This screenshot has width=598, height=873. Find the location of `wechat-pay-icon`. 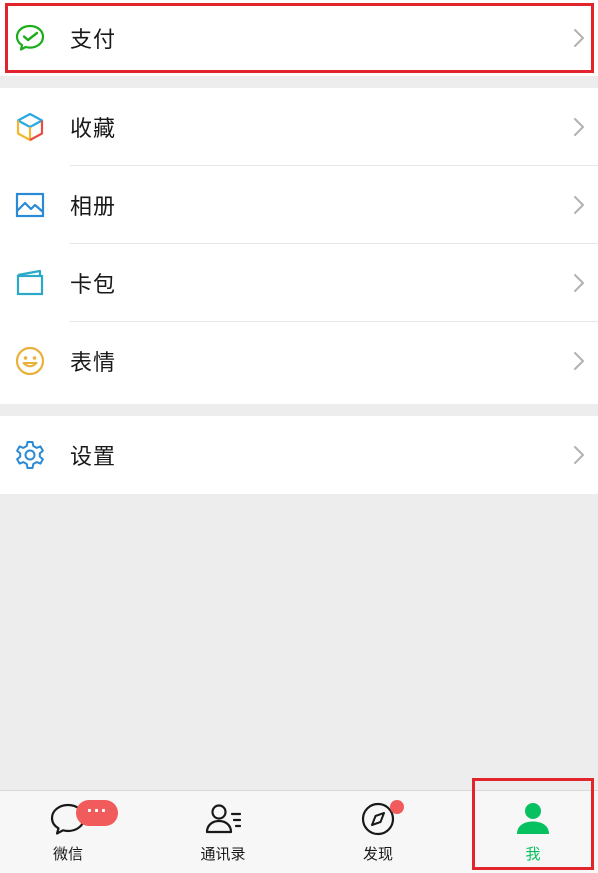

wechat-pay-icon is located at coordinates (30, 38).